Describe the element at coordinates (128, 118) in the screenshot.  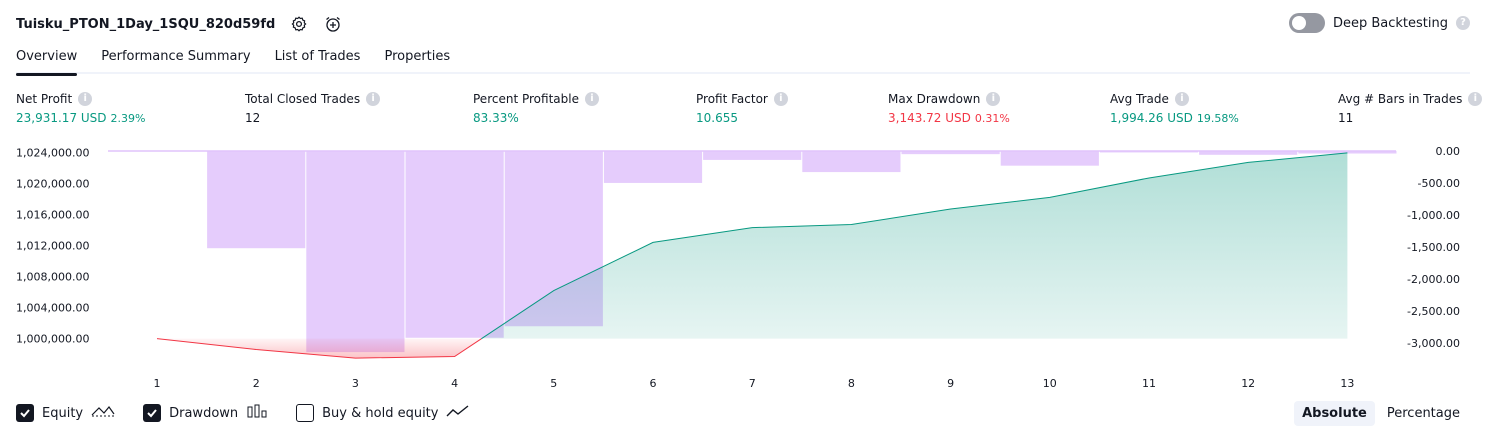
I see `metric-percent: 2.39%` at that location.